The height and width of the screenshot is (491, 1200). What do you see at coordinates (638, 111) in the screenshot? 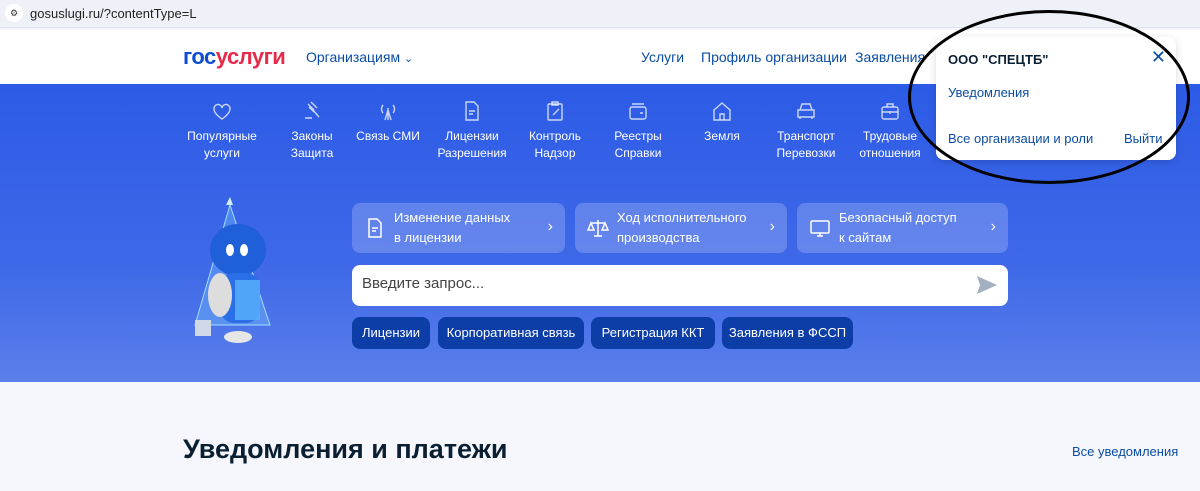
I see `wallet-icon` at bounding box center [638, 111].